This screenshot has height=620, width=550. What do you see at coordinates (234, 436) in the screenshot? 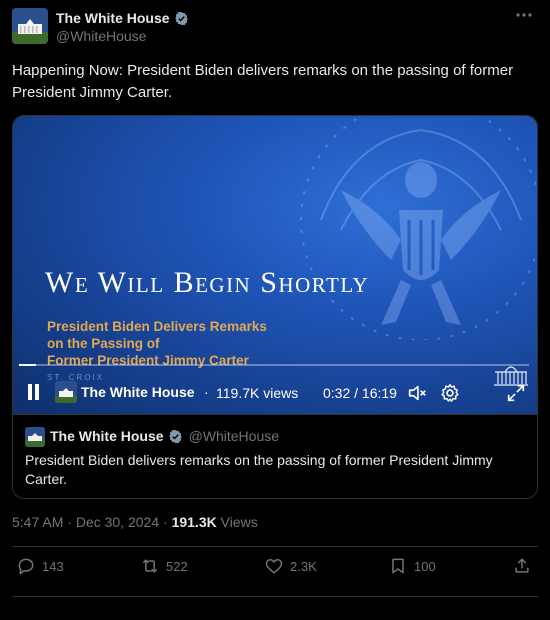
I see `quoted-author-handle: @WhiteHouse` at bounding box center [234, 436].